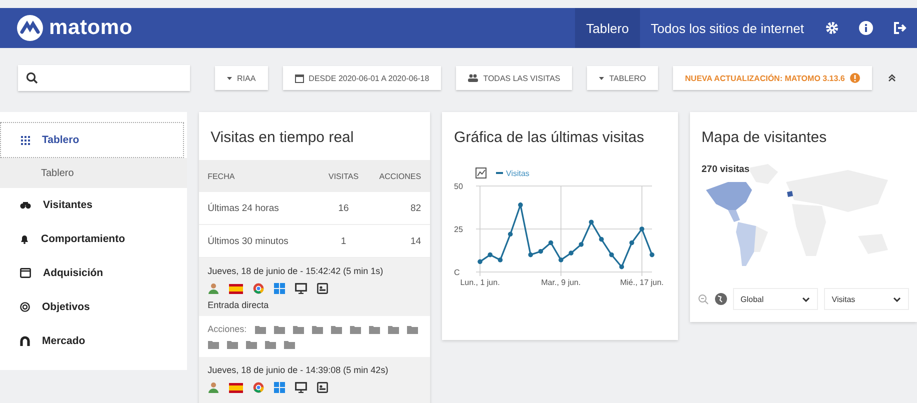  What do you see at coordinates (249, 241) in the screenshot?
I see `table-cell-text: Últimos 30 minutos` at bounding box center [249, 241].